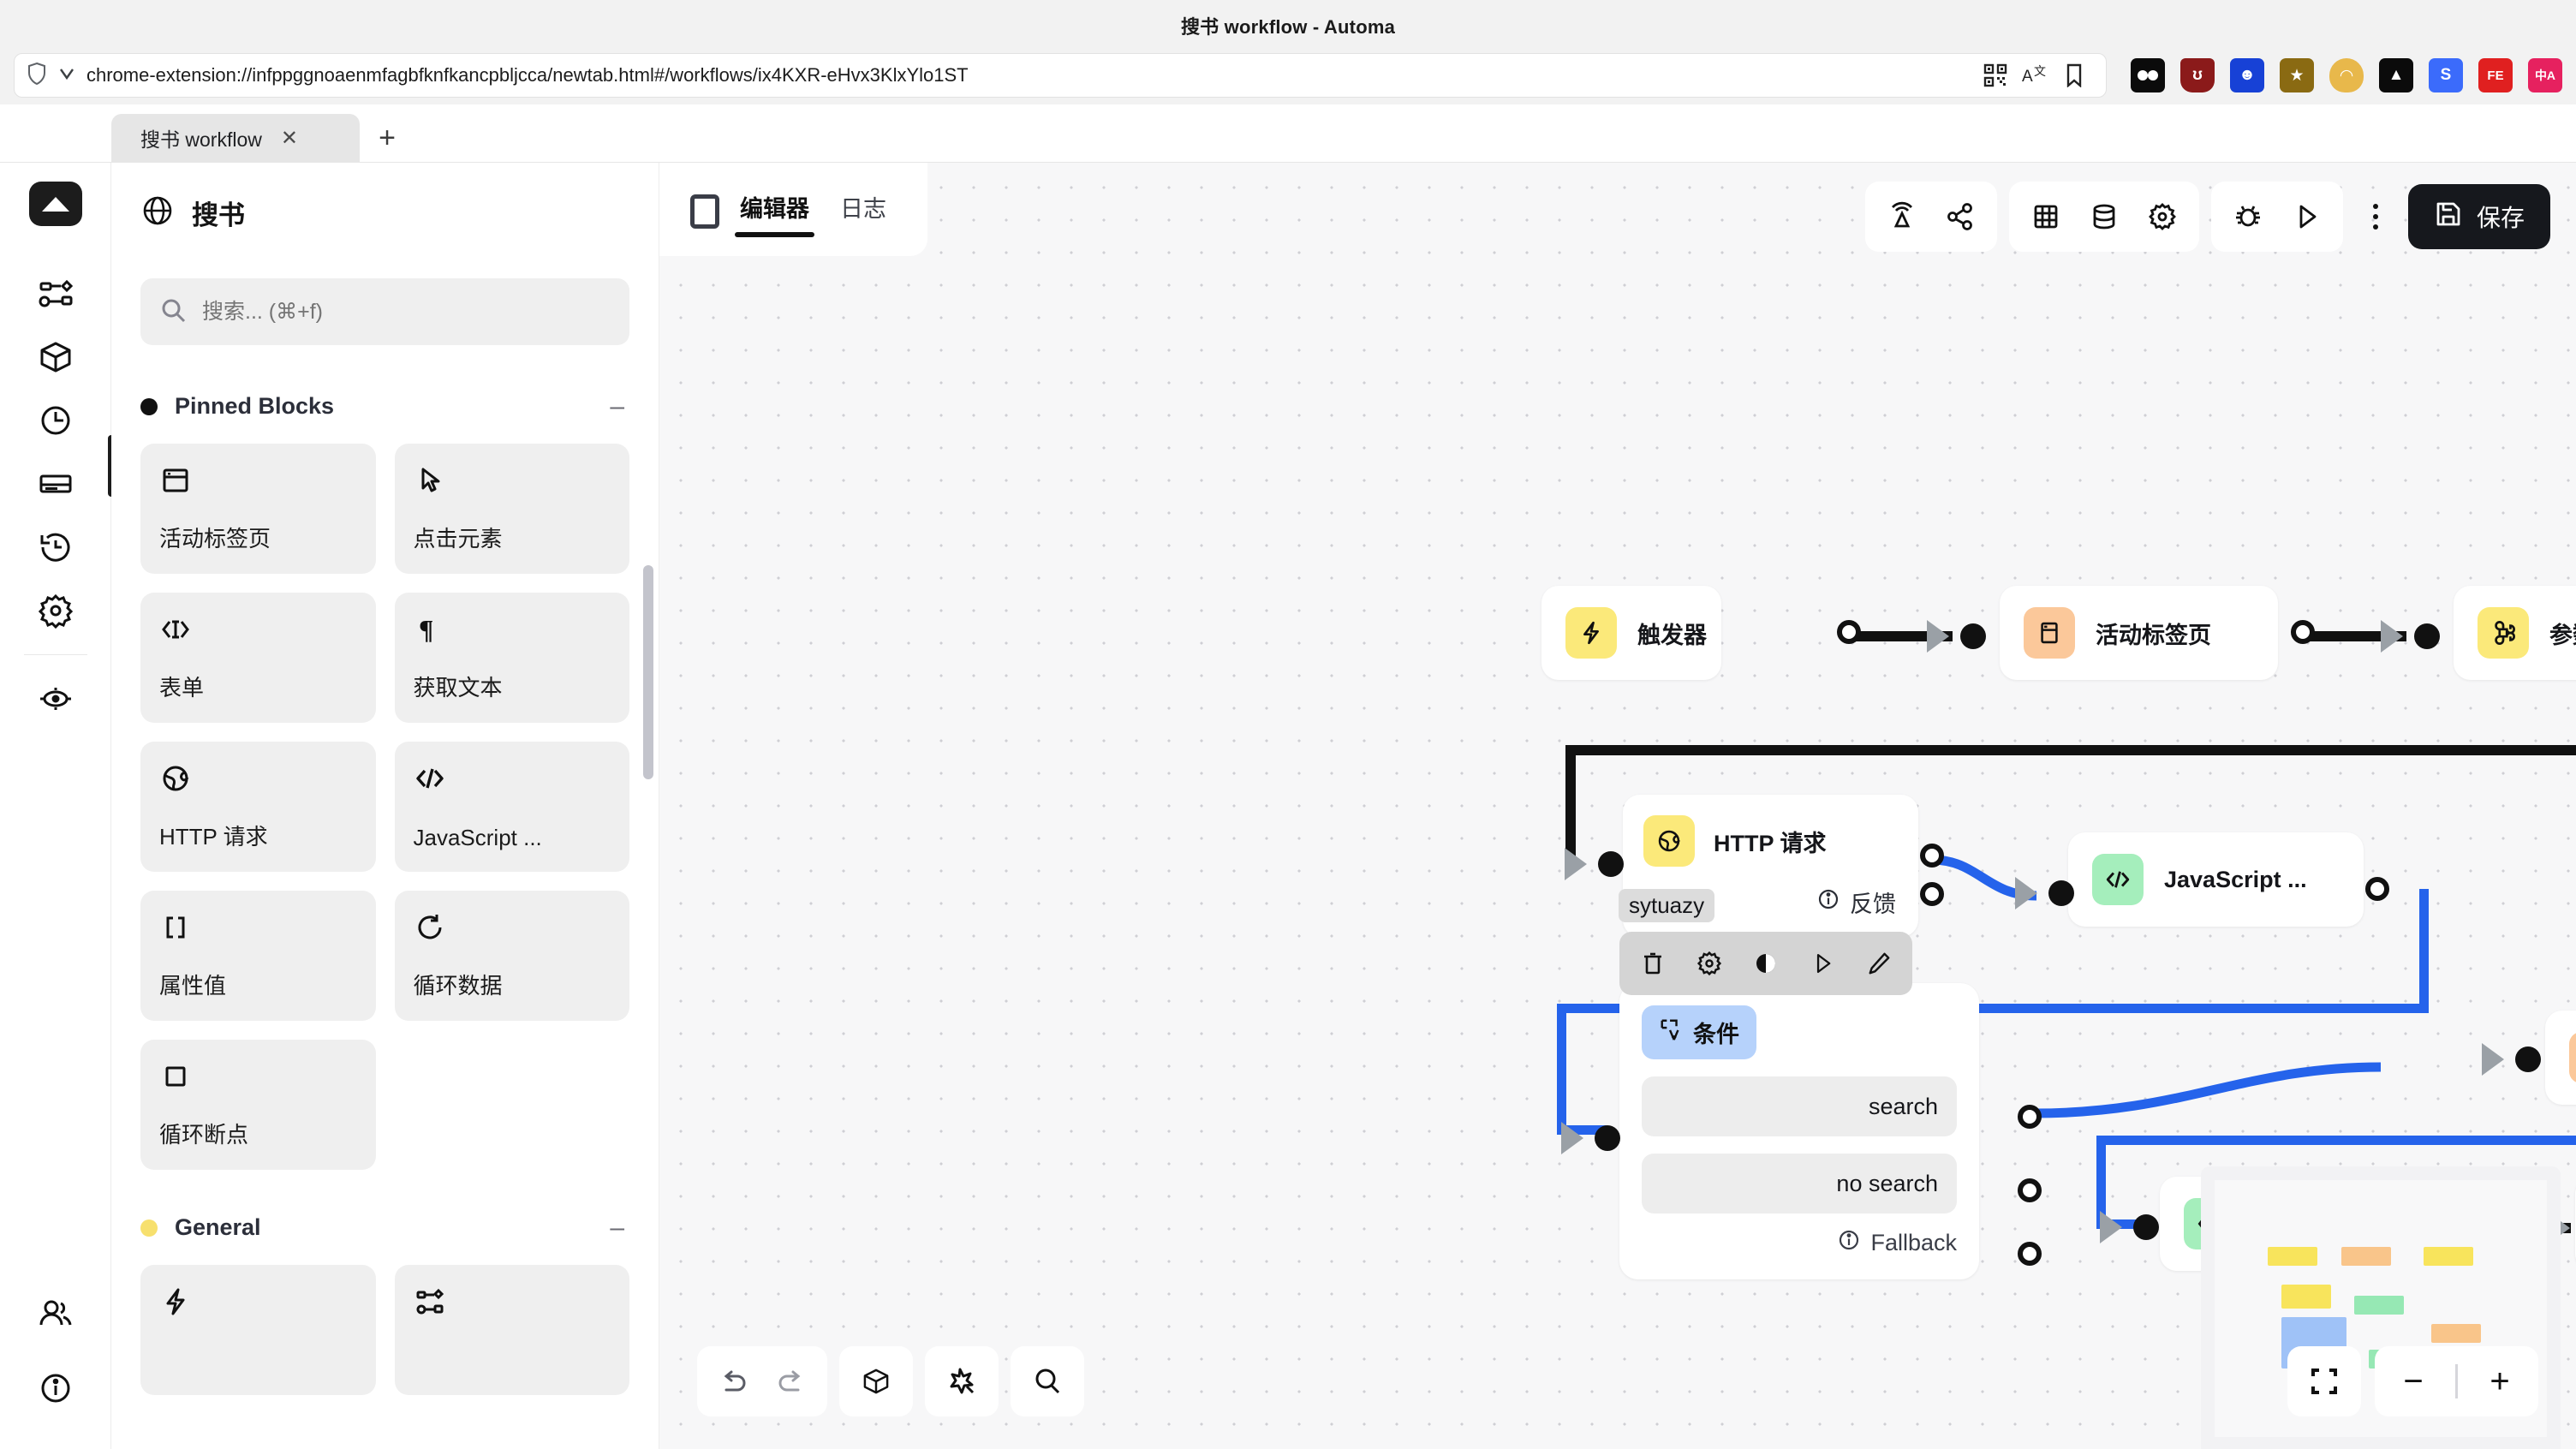 The image size is (2576, 1449). I want to click on panel-scrollbar, so click(648, 672).